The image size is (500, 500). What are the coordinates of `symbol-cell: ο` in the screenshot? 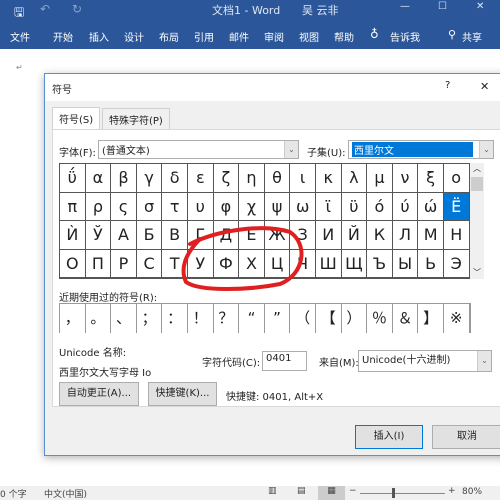 It's located at (456, 178).